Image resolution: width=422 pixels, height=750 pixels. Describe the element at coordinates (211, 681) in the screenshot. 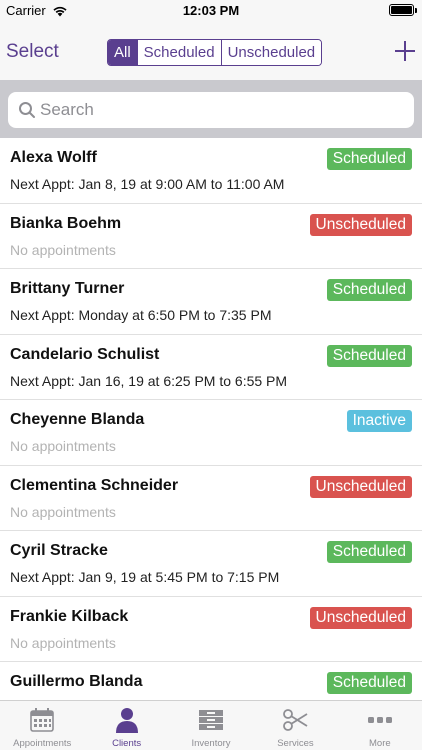

I see `client-row: Guillermo Blanda Scheduled` at that location.